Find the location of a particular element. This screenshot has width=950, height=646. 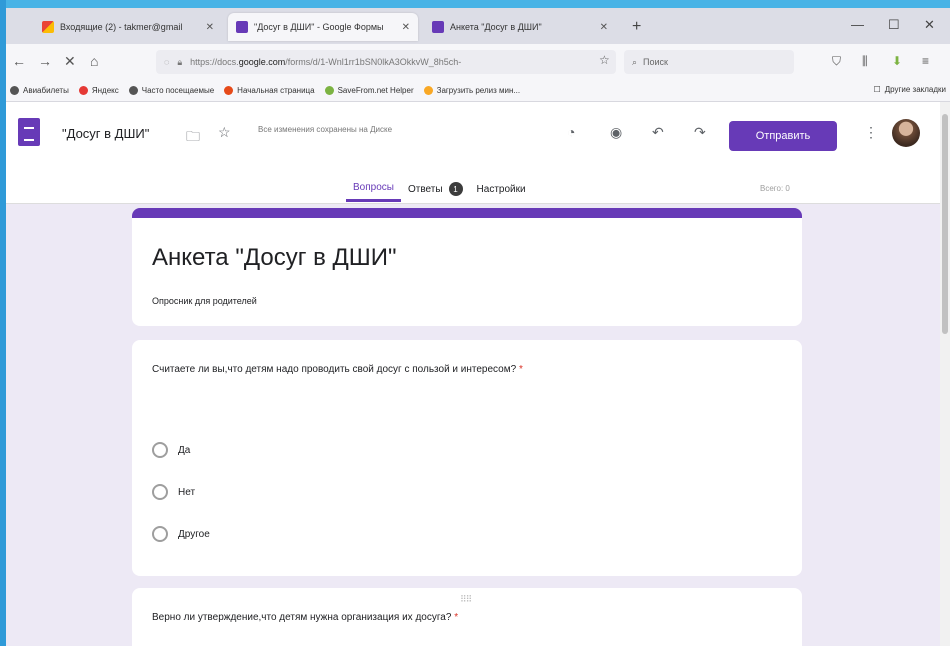

form-description: Опросник для родителей is located at coordinates (204, 301).